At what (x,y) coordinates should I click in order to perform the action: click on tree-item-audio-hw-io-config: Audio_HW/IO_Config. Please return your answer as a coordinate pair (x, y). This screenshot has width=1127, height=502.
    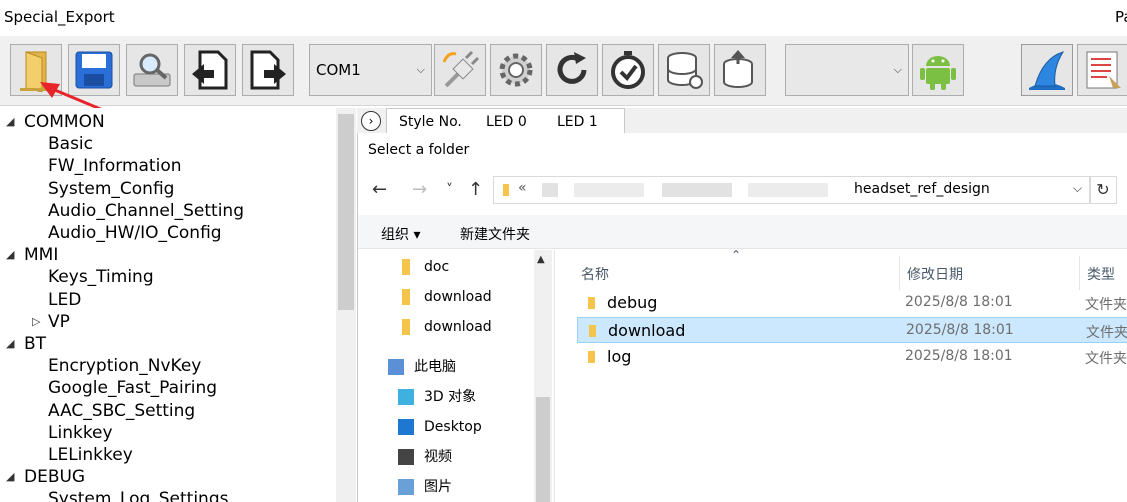
    Looking at the image, I should click on (135, 233).